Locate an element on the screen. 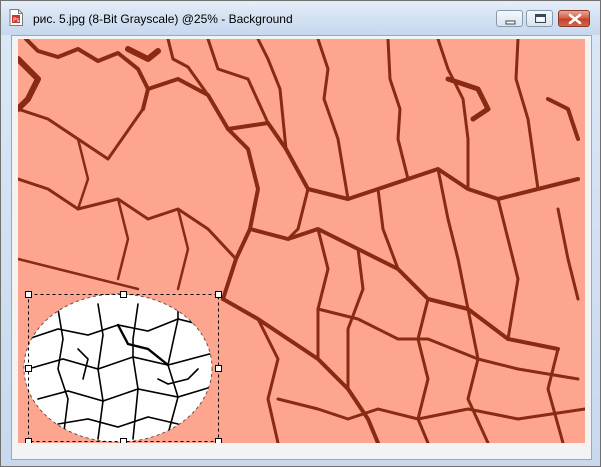 The width and height of the screenshot is (601, 467). photoshop-document-icon: Ps is located at coordinates (16, 17).